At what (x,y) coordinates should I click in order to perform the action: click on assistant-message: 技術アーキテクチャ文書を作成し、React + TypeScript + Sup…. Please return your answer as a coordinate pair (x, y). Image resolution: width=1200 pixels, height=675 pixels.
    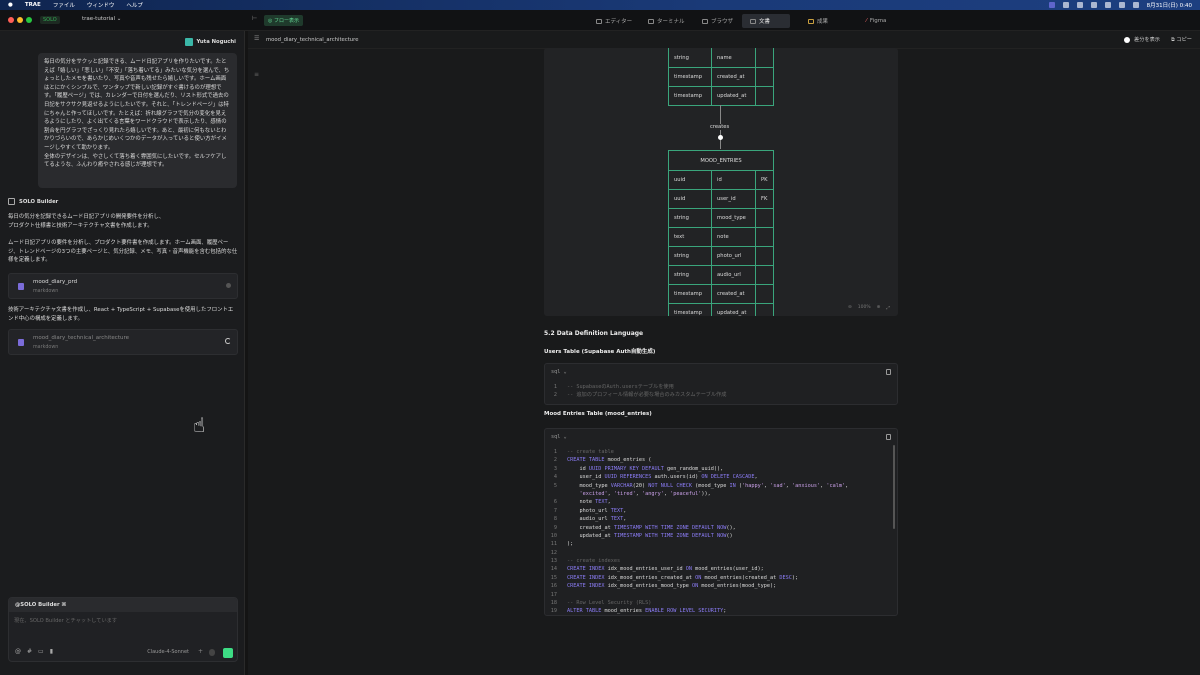
    Looking at the image, I should click on (121, 314).